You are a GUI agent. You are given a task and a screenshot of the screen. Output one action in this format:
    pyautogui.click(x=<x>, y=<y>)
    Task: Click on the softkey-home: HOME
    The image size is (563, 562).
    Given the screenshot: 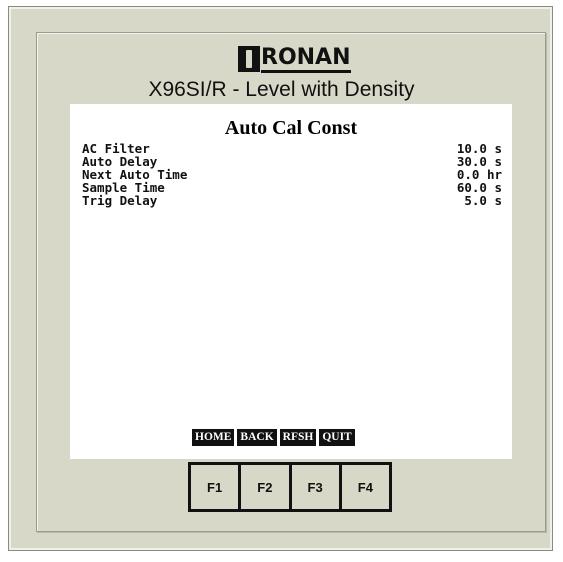 What is the action you would take?
    pyautogui.click(x=213, y=437)
    